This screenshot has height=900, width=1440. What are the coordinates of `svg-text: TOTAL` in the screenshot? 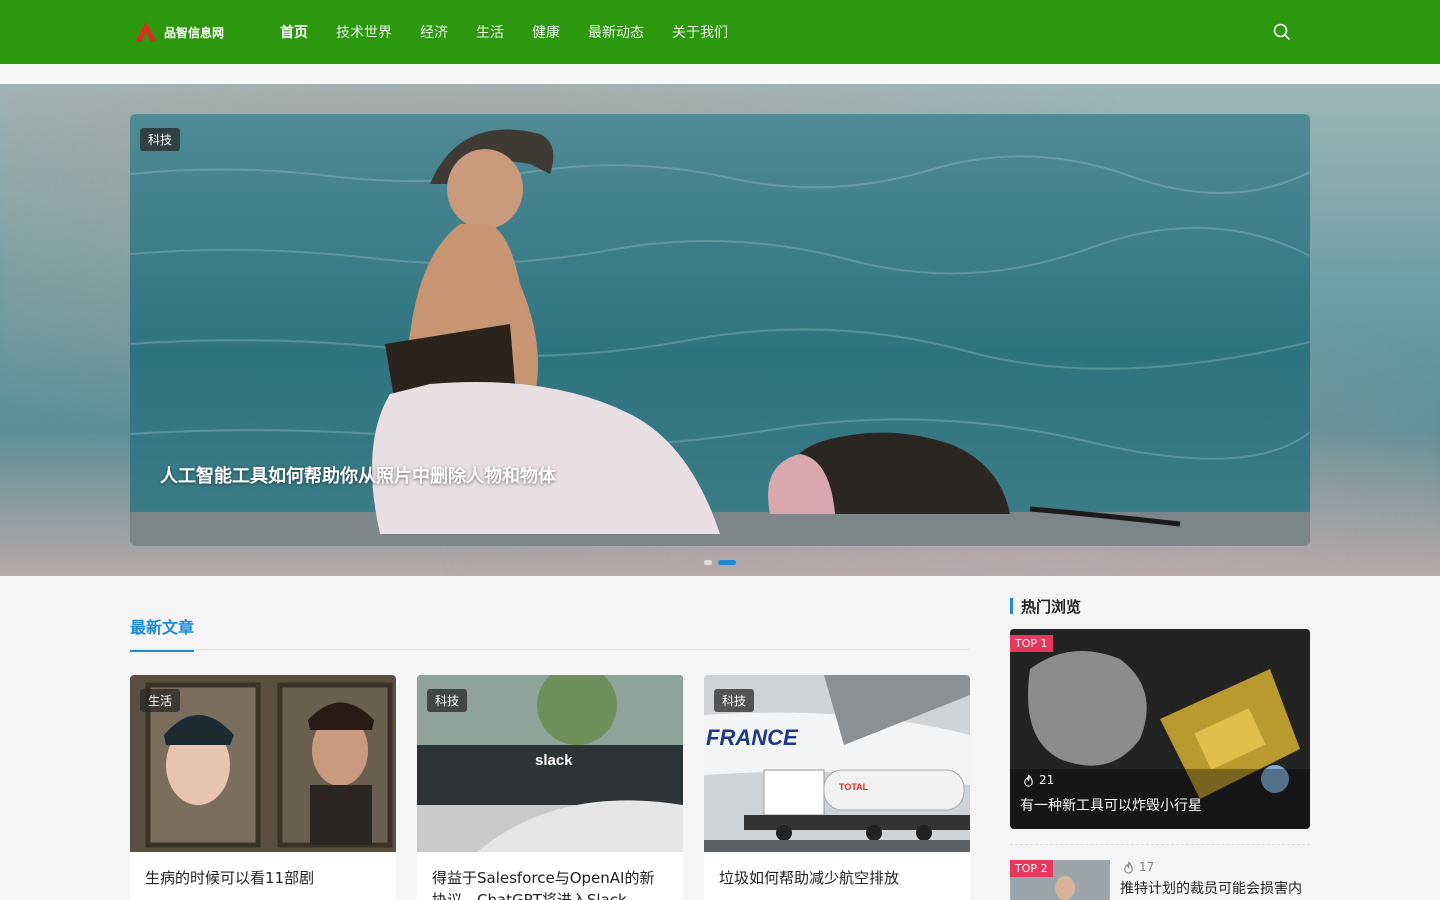 It's located at (854, 787).